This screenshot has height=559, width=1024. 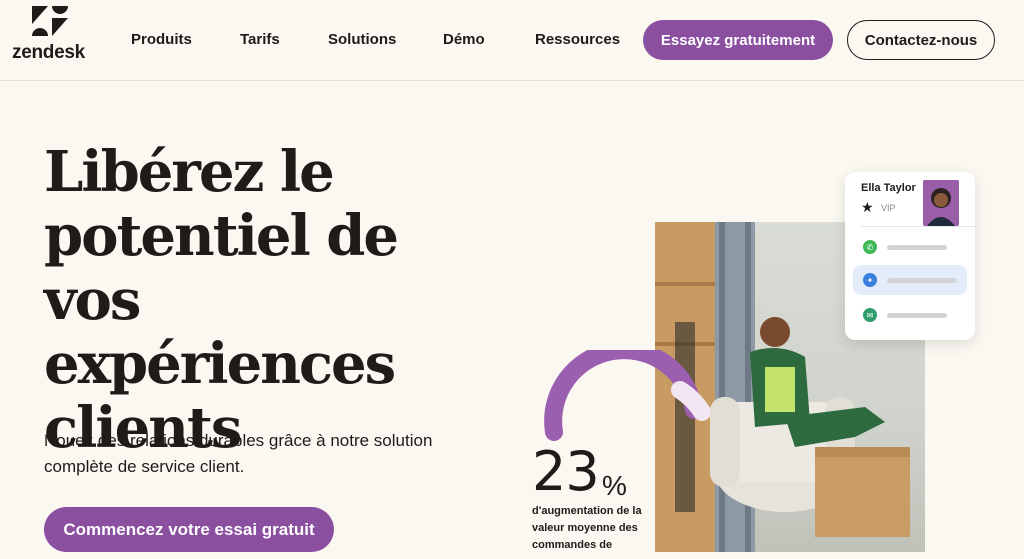 I want to click on customer-profile-card: Ella Taylor ★ VIP ✆ ✦ ✉, so click(x=910, y=256).